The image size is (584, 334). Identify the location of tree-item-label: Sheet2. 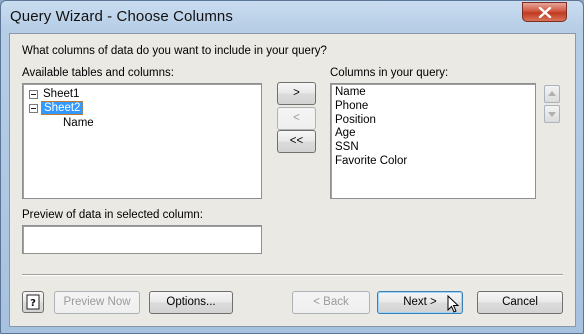
(62, 108).